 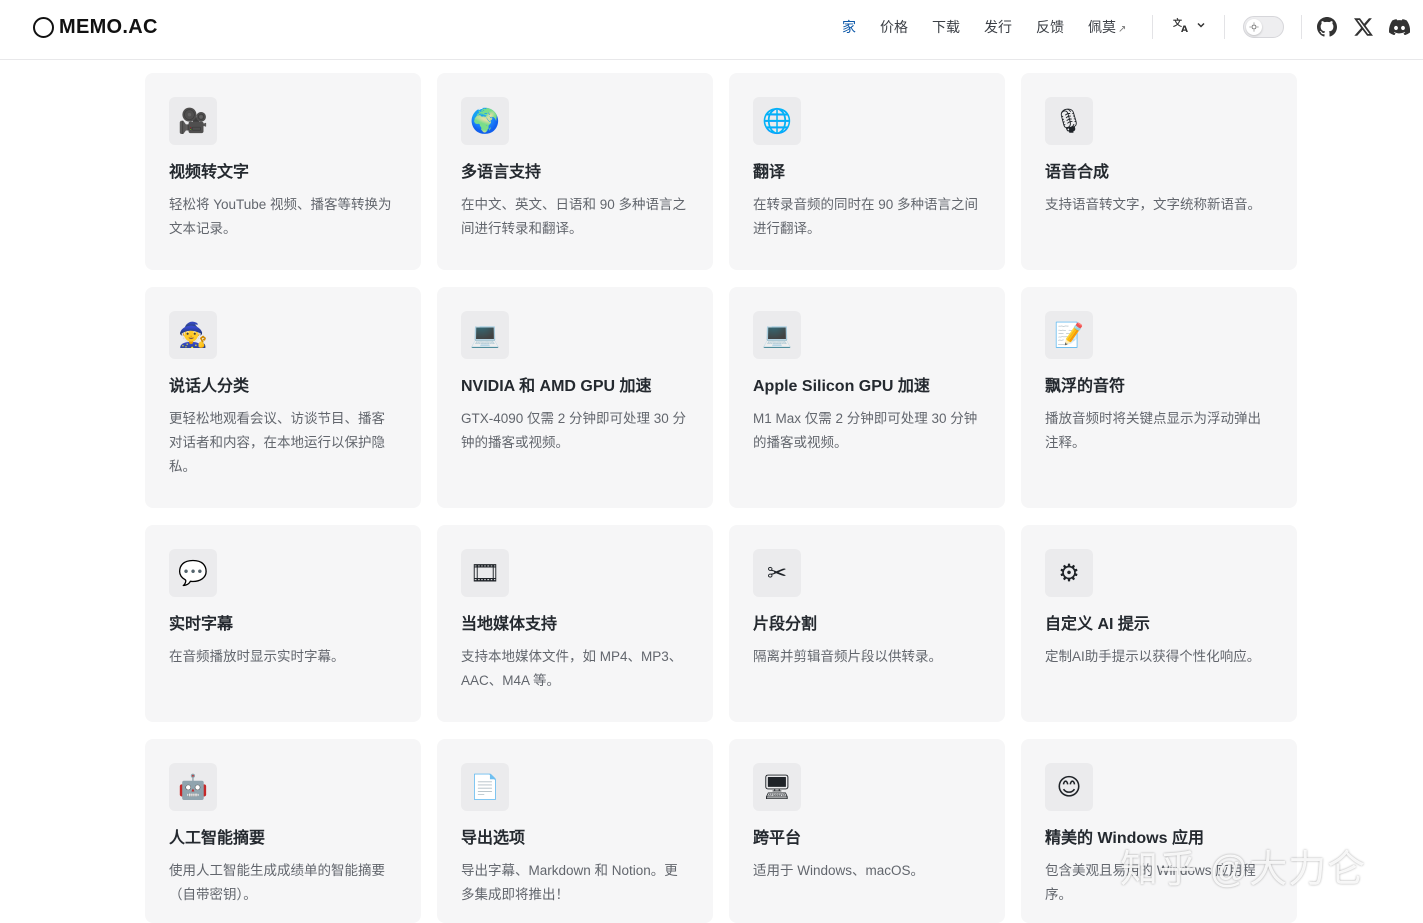 I want to click on nav-peimo: 佩莫 ↗, so click(x=1107, y=27).